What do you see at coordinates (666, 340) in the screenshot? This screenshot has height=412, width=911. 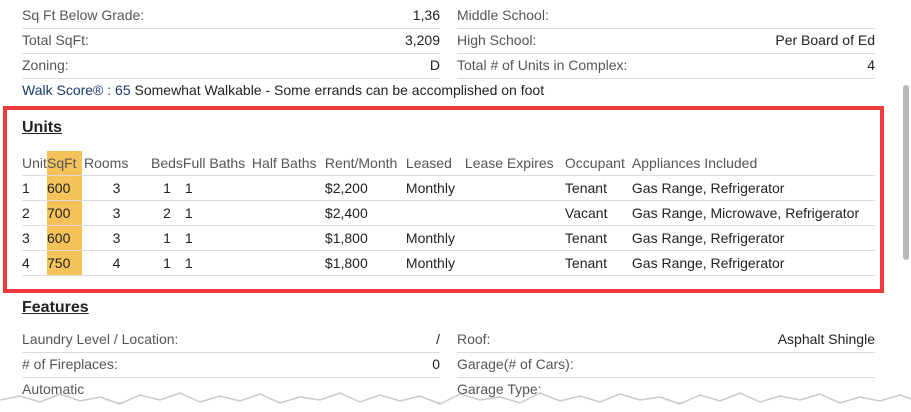 I see `feature-row: Roof: Asphalt Shingle` at bounding box center [666, 340].